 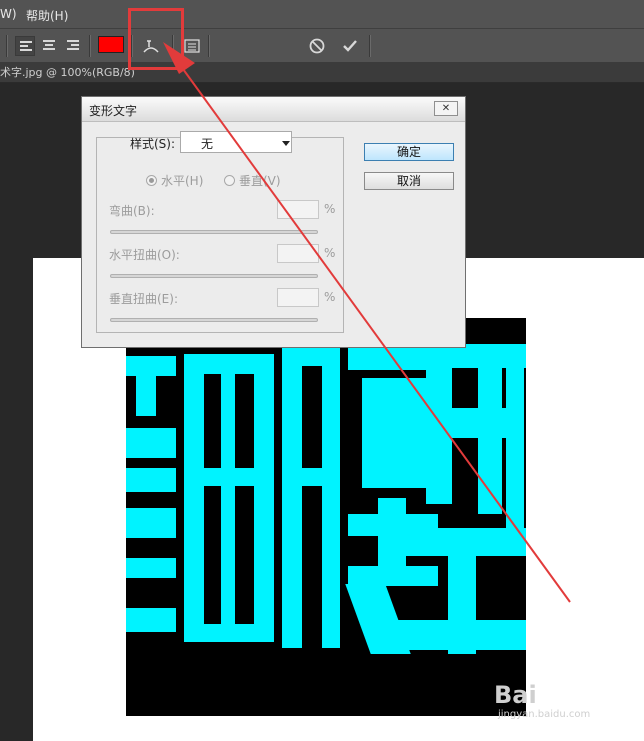 I want to click on watermark-logo: Bai, so click(x=515, y=695).